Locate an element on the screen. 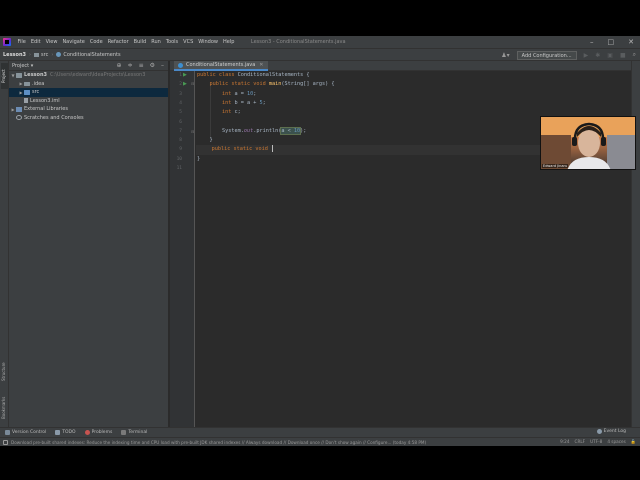 This screenshot has height=480, width=640. menu-refactor: Refactor is located at coordinates (118, 42).